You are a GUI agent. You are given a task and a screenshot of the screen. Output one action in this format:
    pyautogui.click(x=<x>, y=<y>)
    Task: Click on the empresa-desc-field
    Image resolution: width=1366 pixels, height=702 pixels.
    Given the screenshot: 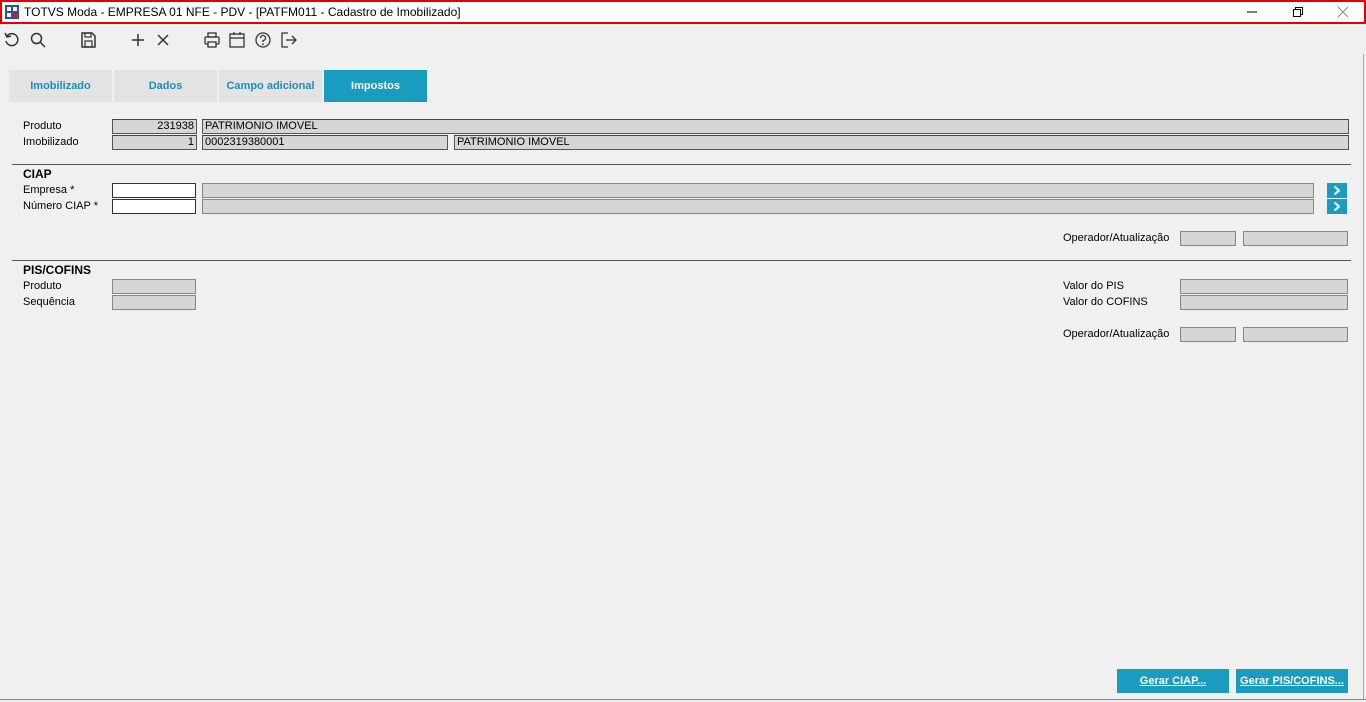 What is the action you would take?
    pyautogui.click(x=758, y=190)
    